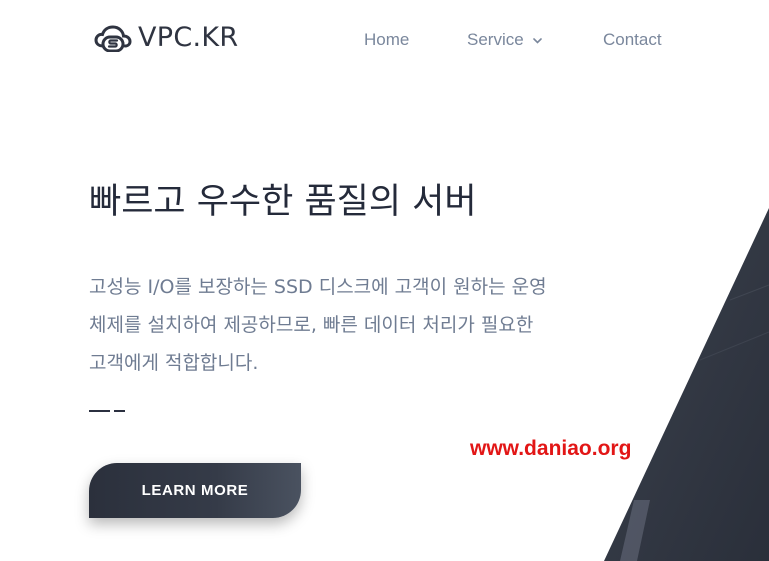 The image size is (769, 561). What do you see at coordinates (551, 448) in the screenshot?
I see `watermark-text: www.daniao.org` at bounding box center [551, 448].